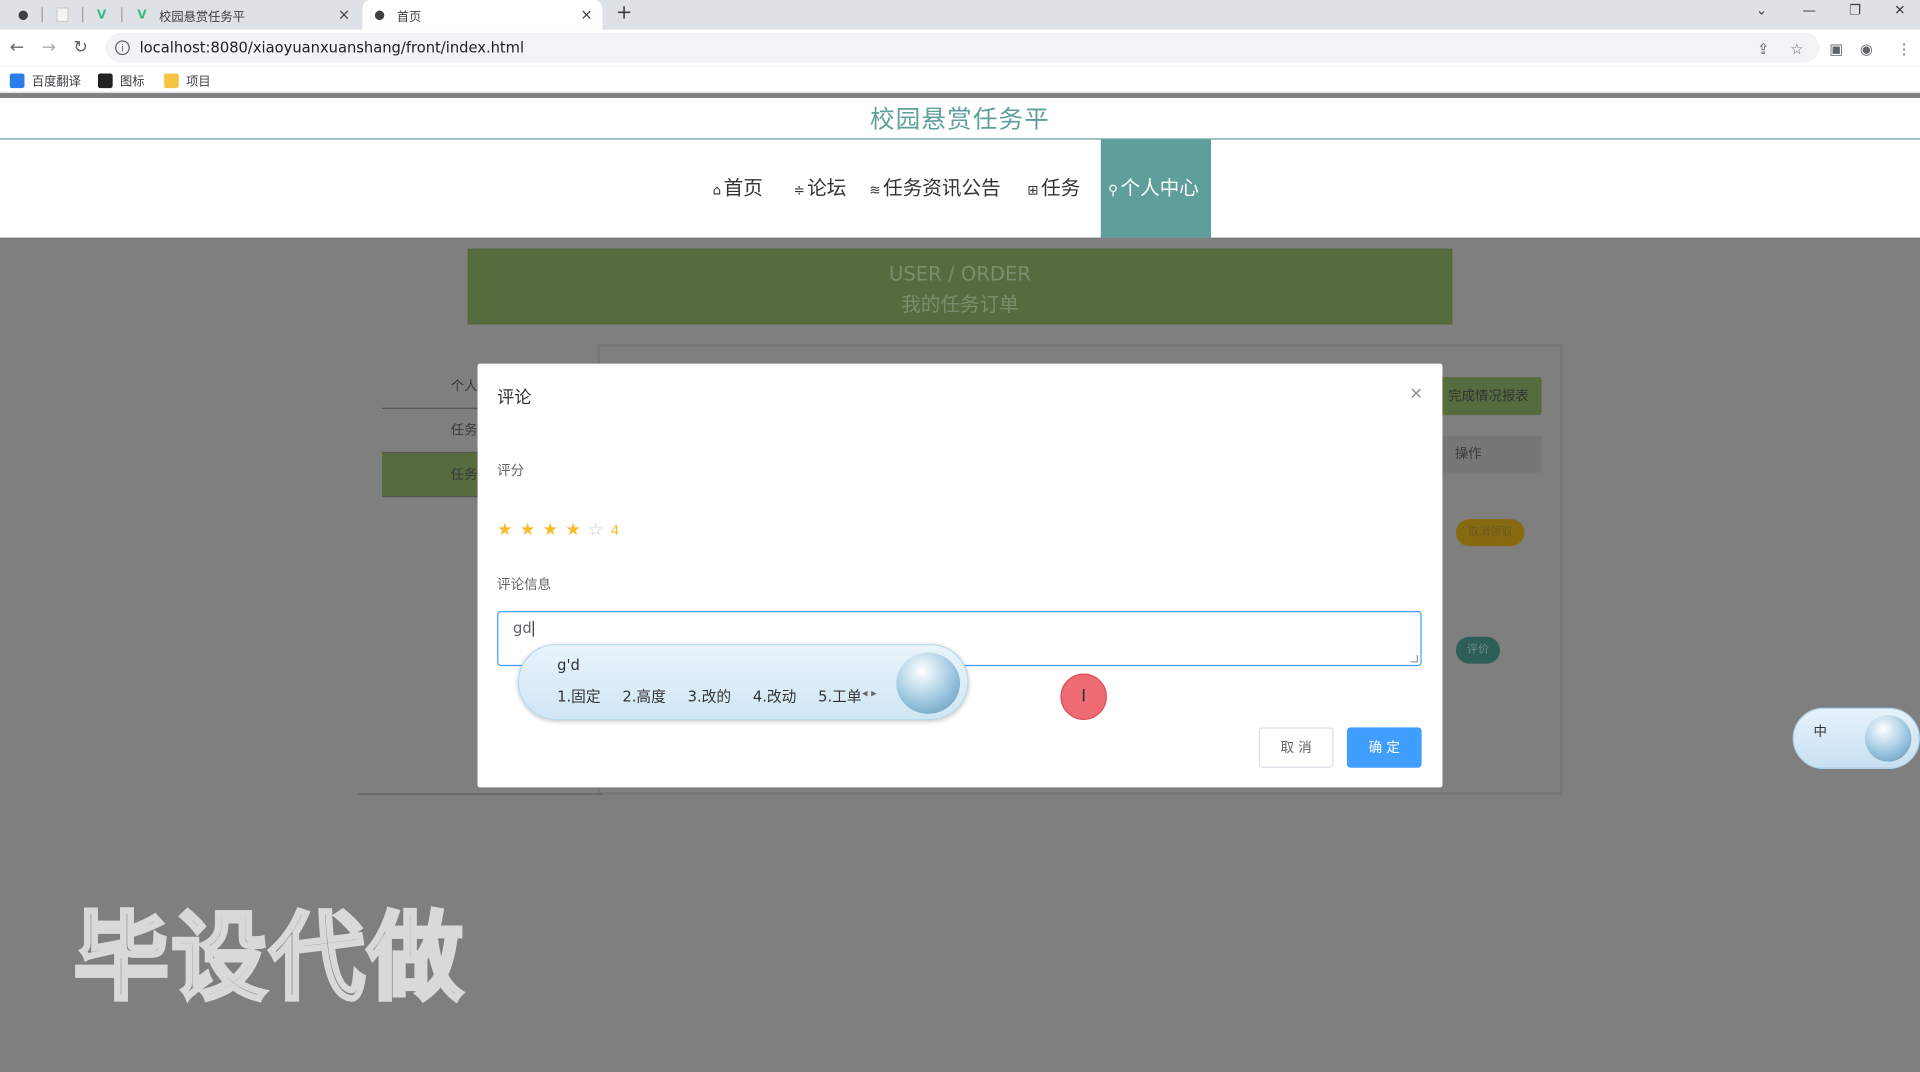 Image resolution: width=1920 pixels, height=1072 pixels. I want to click on menu-item-home: ⌂ 首页, so click(738, 189).